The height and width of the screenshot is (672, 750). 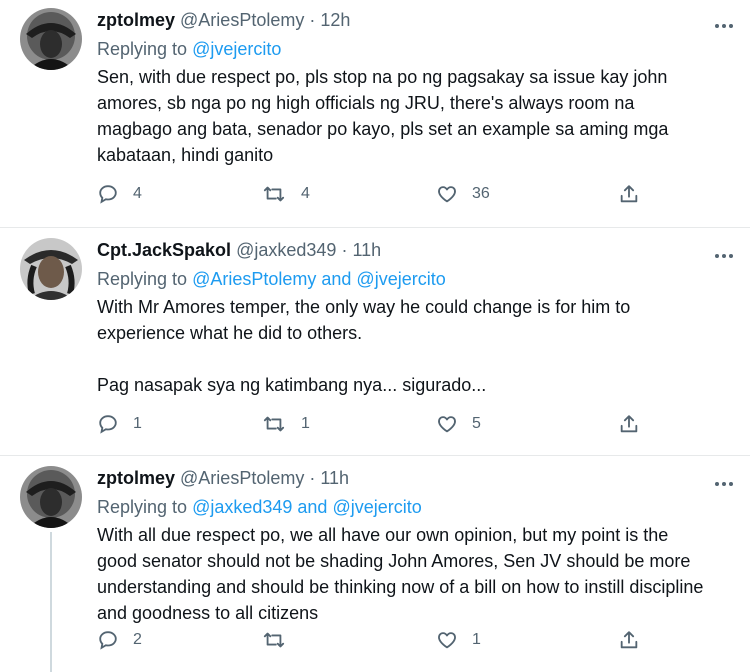 I want to click on like-button: 1, so click(x=458, y=640).